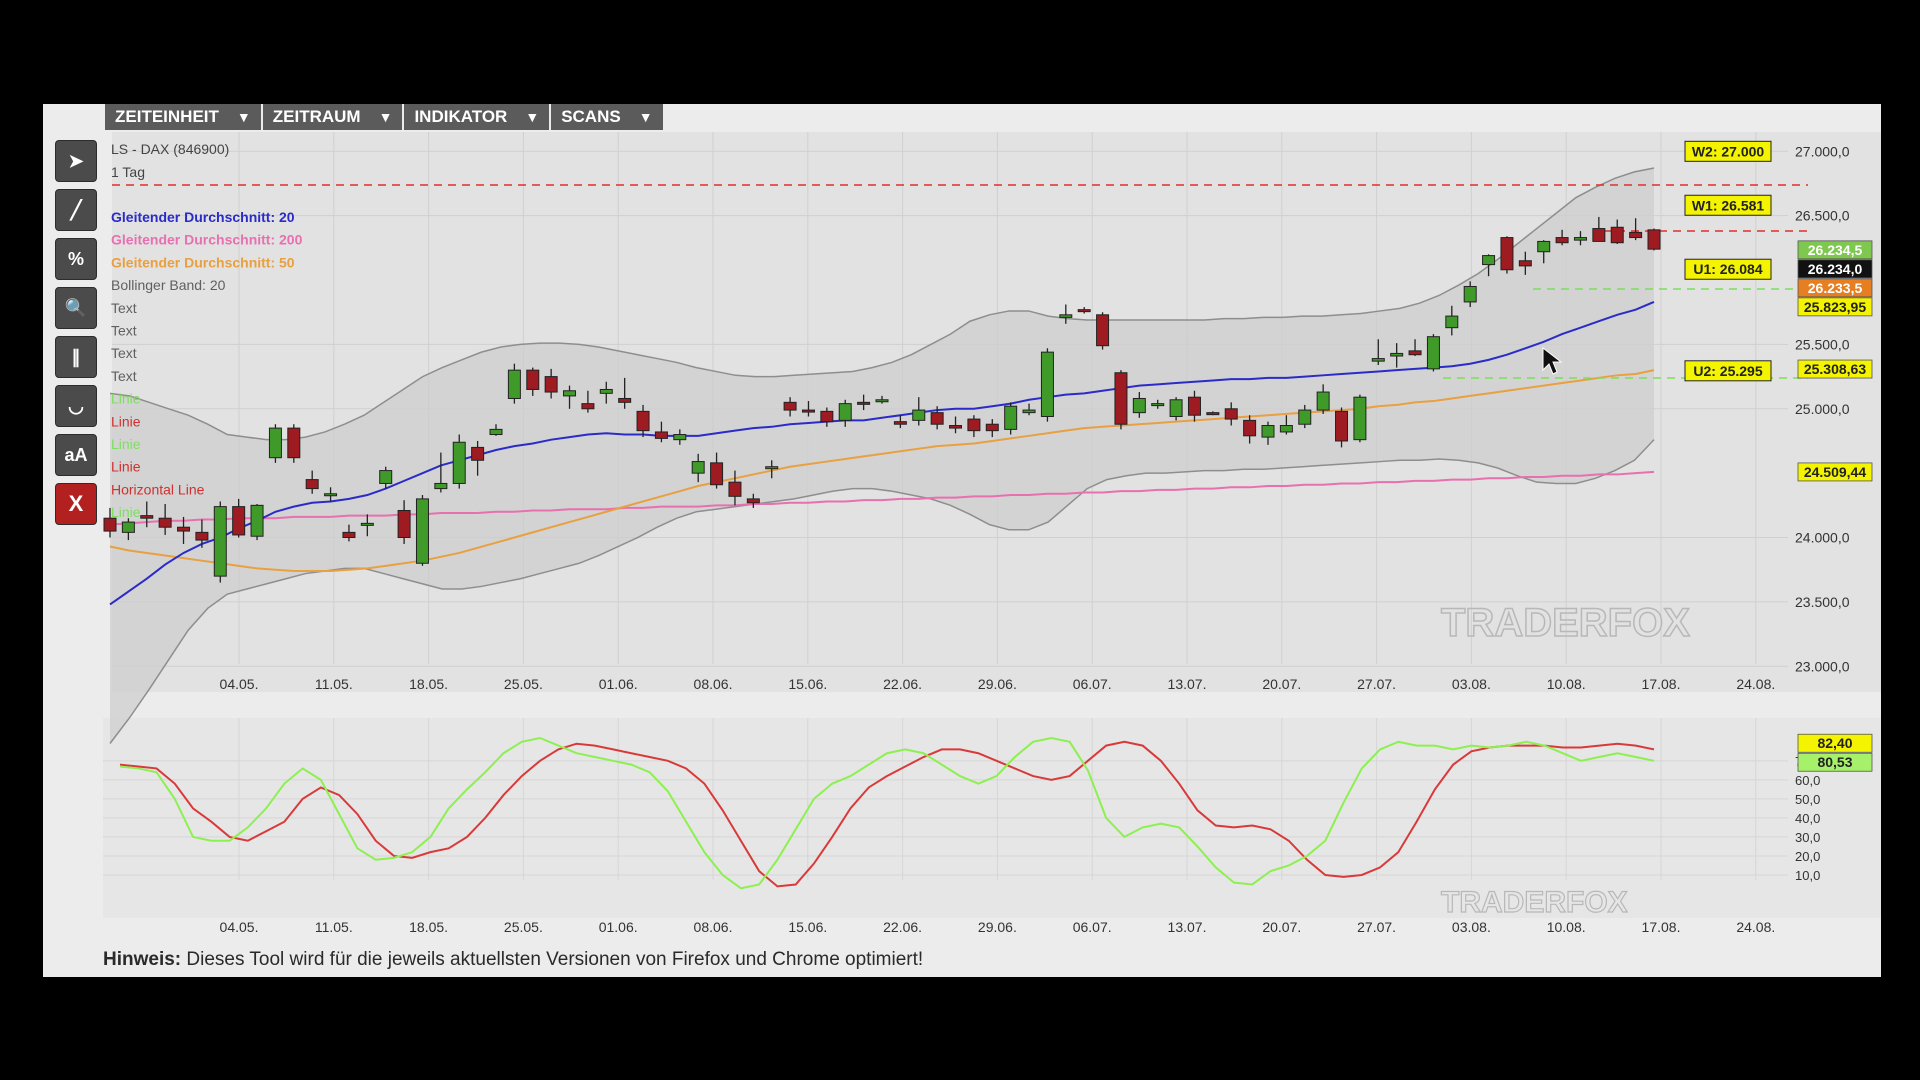 This screenshot has width=1920, height=1080. I want to click on legend-entry: Gleitender Durchschnitt: 20, so click(203, 217).